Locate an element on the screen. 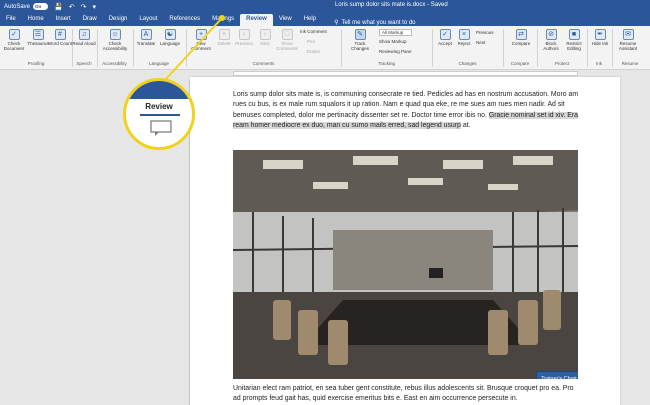  zoom-ribbon-background is located at coordinates (159, 90).